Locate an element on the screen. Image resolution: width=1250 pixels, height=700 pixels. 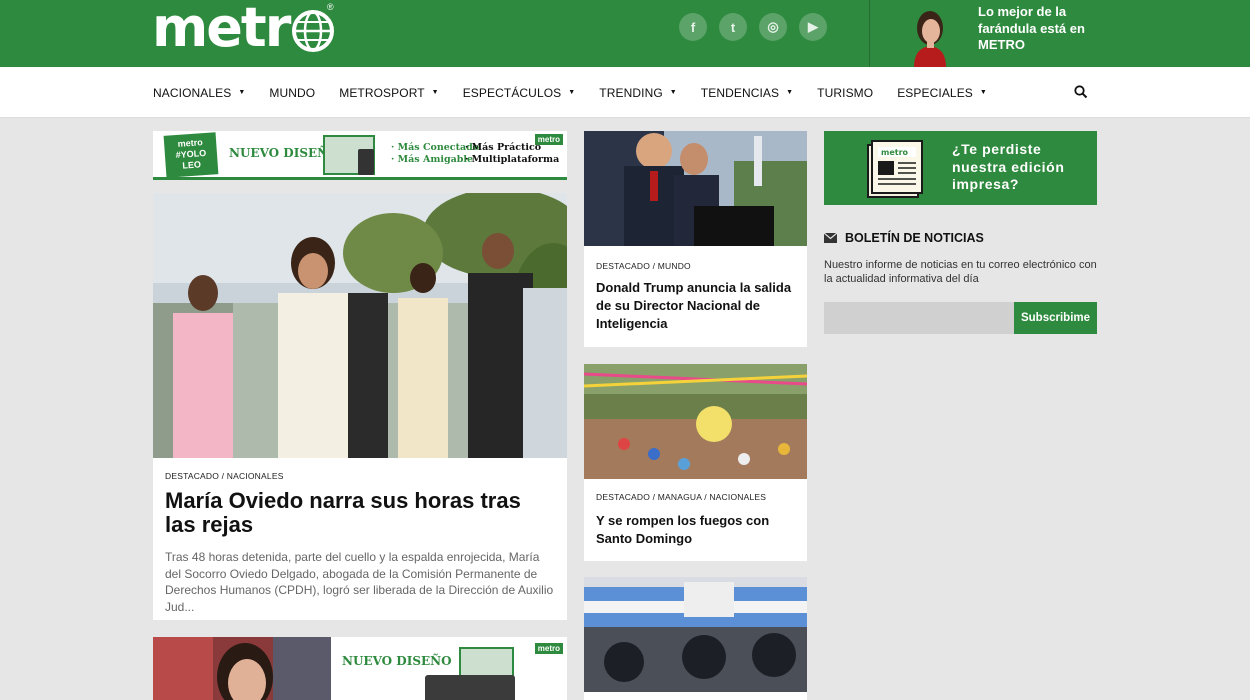
metro-logo: metr is located at coordinates (243, 28).